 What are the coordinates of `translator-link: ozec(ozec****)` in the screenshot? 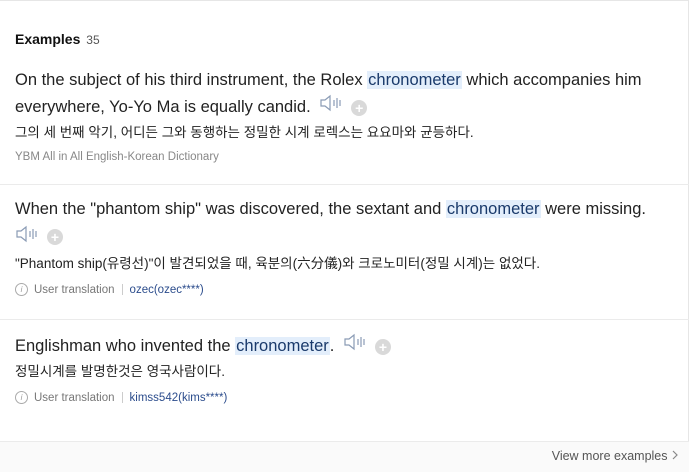 It's located at (167, 290).